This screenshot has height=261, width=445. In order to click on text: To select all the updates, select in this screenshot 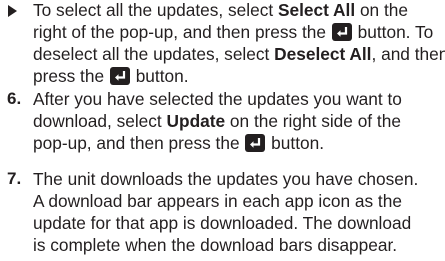, I will do `click(155, 10)`.